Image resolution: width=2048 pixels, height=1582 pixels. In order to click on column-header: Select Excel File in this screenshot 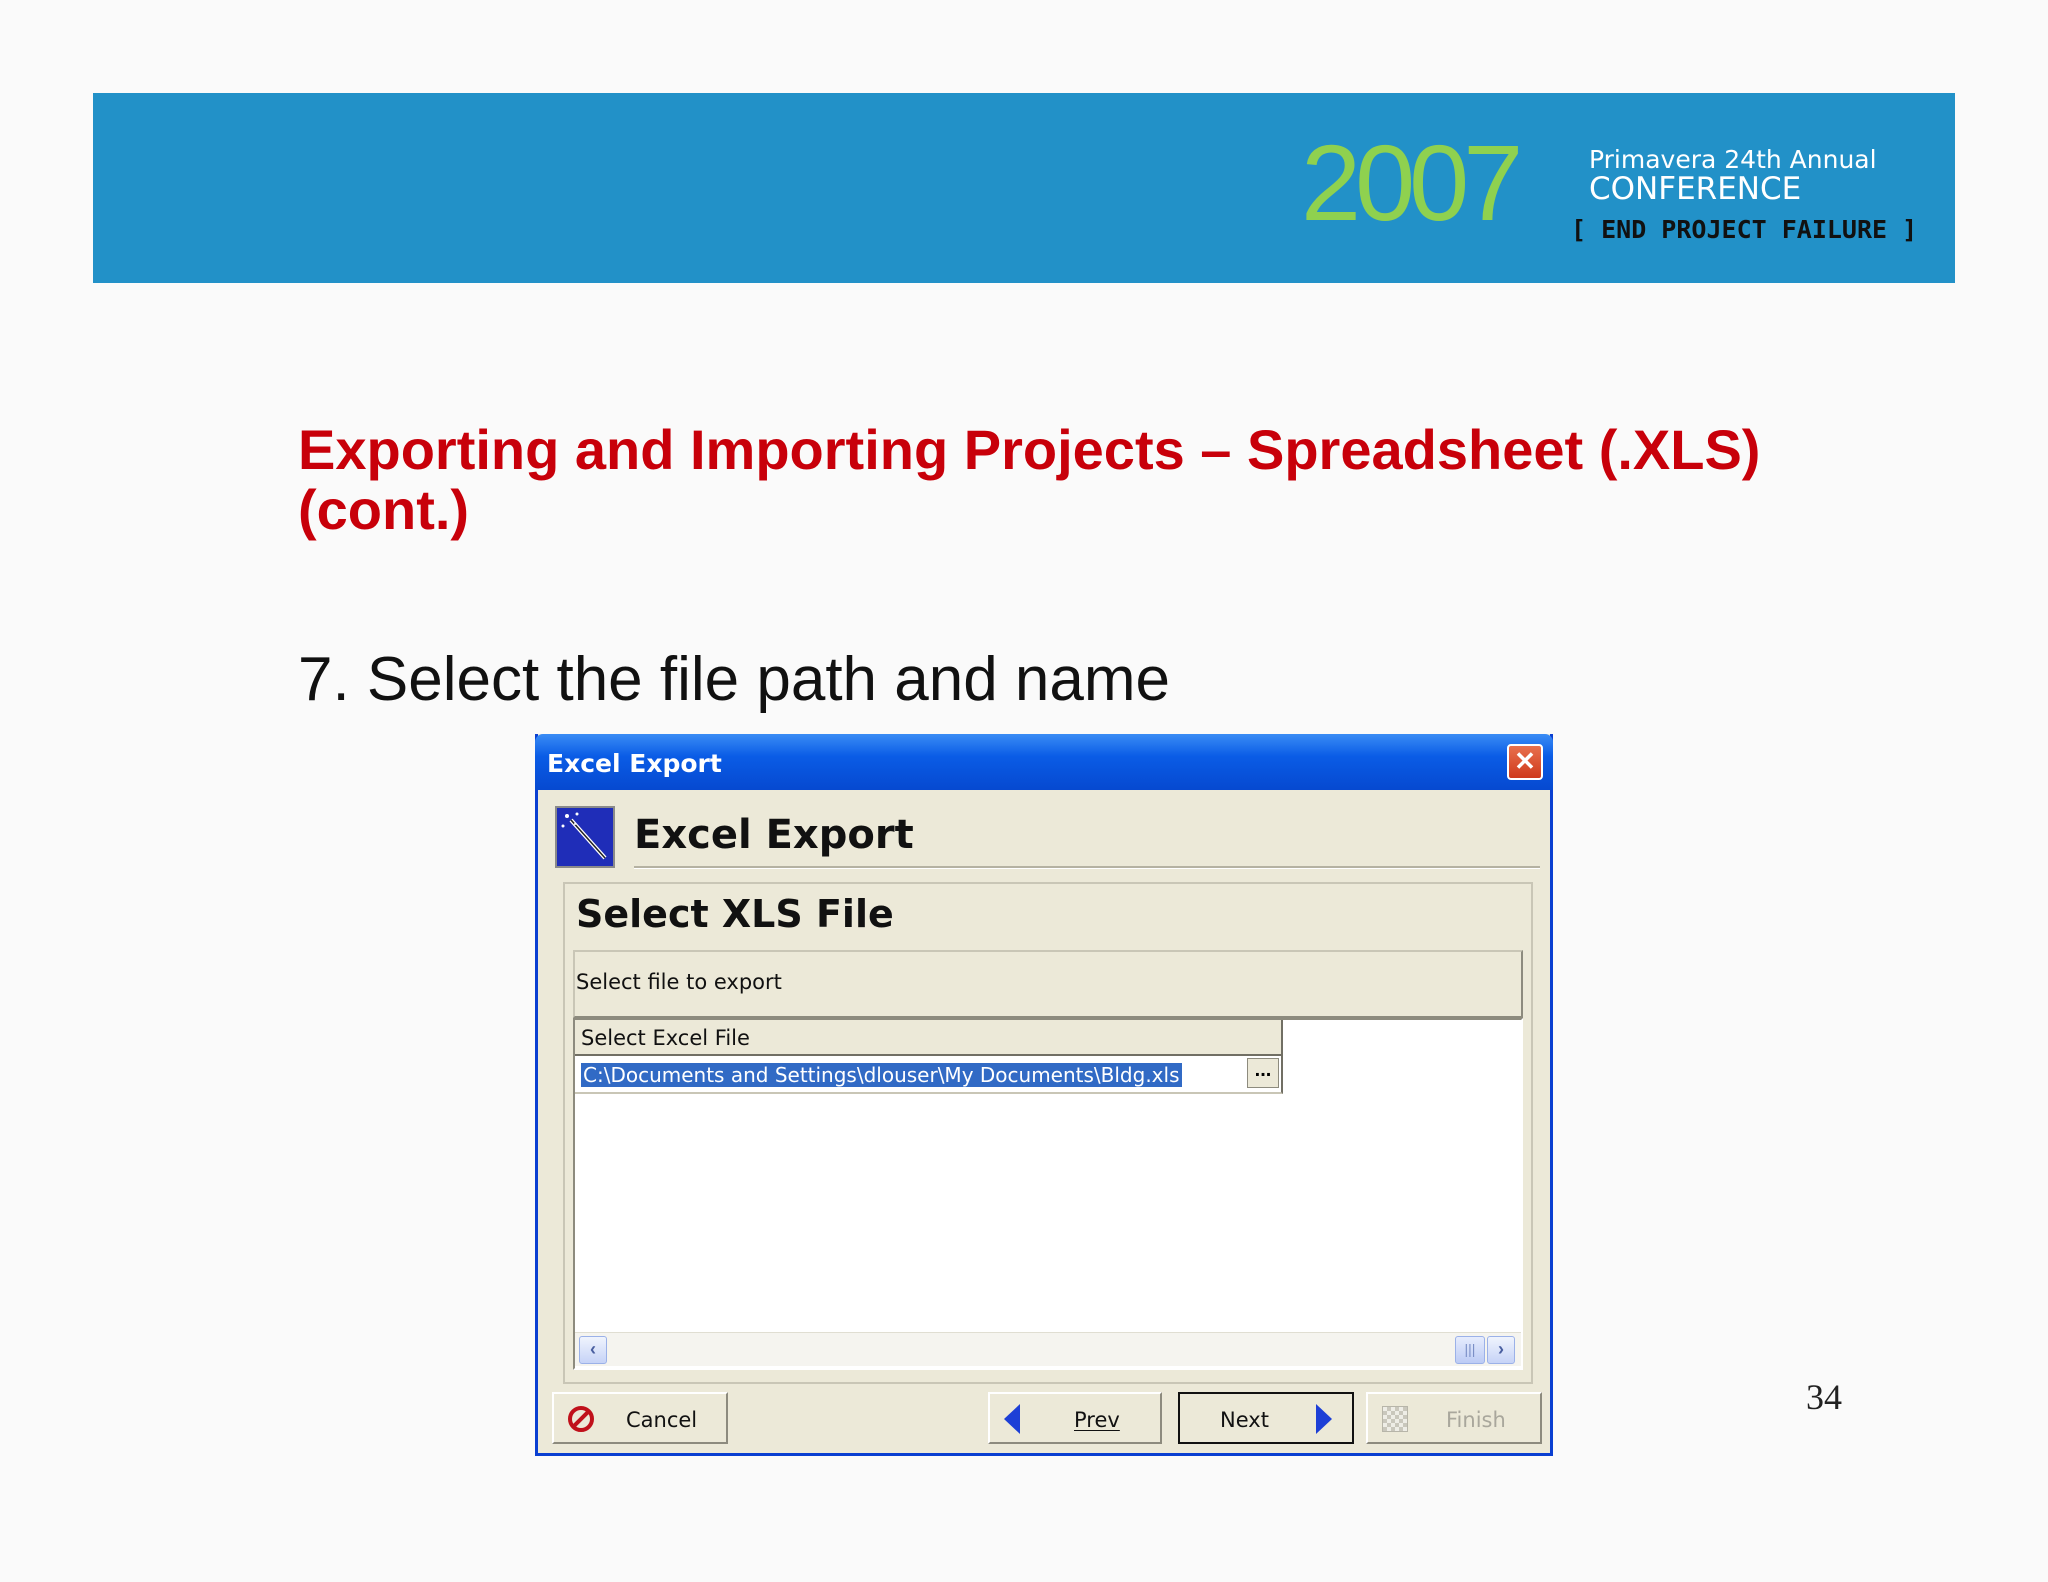, I will do `click(929, 1038)`.